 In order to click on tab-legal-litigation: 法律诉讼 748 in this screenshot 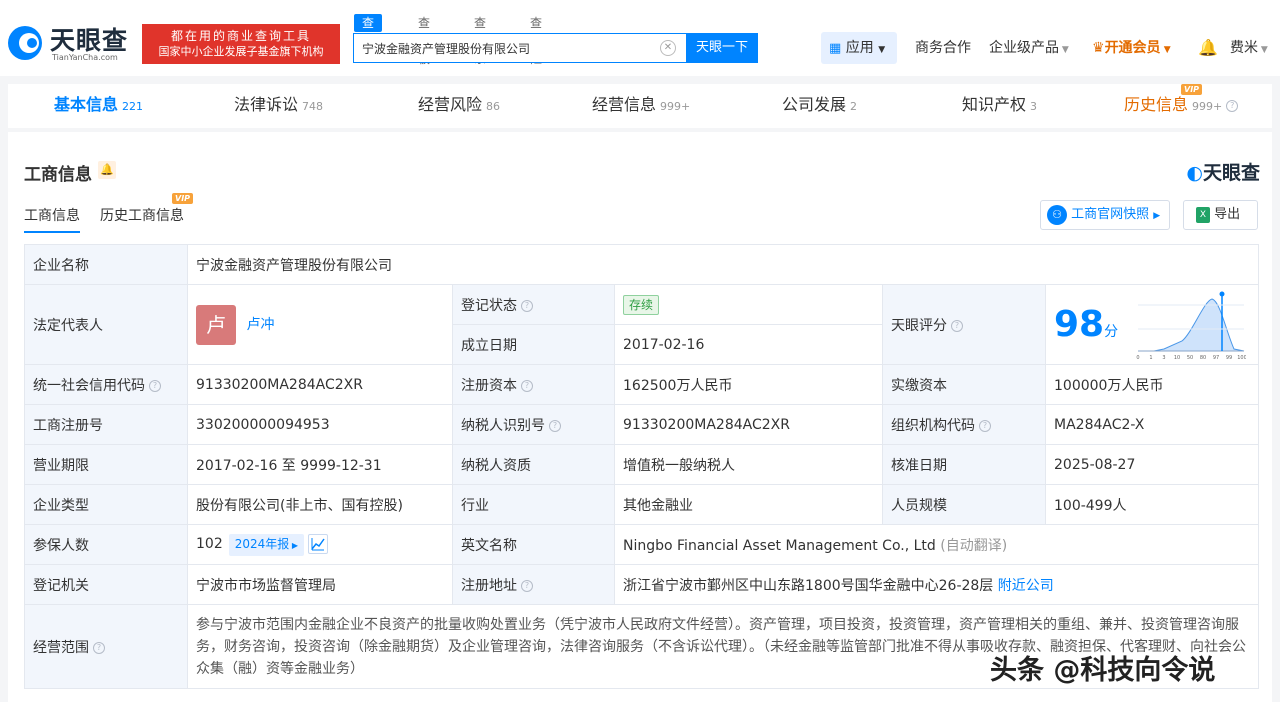, I will do `click(278, 106)`.